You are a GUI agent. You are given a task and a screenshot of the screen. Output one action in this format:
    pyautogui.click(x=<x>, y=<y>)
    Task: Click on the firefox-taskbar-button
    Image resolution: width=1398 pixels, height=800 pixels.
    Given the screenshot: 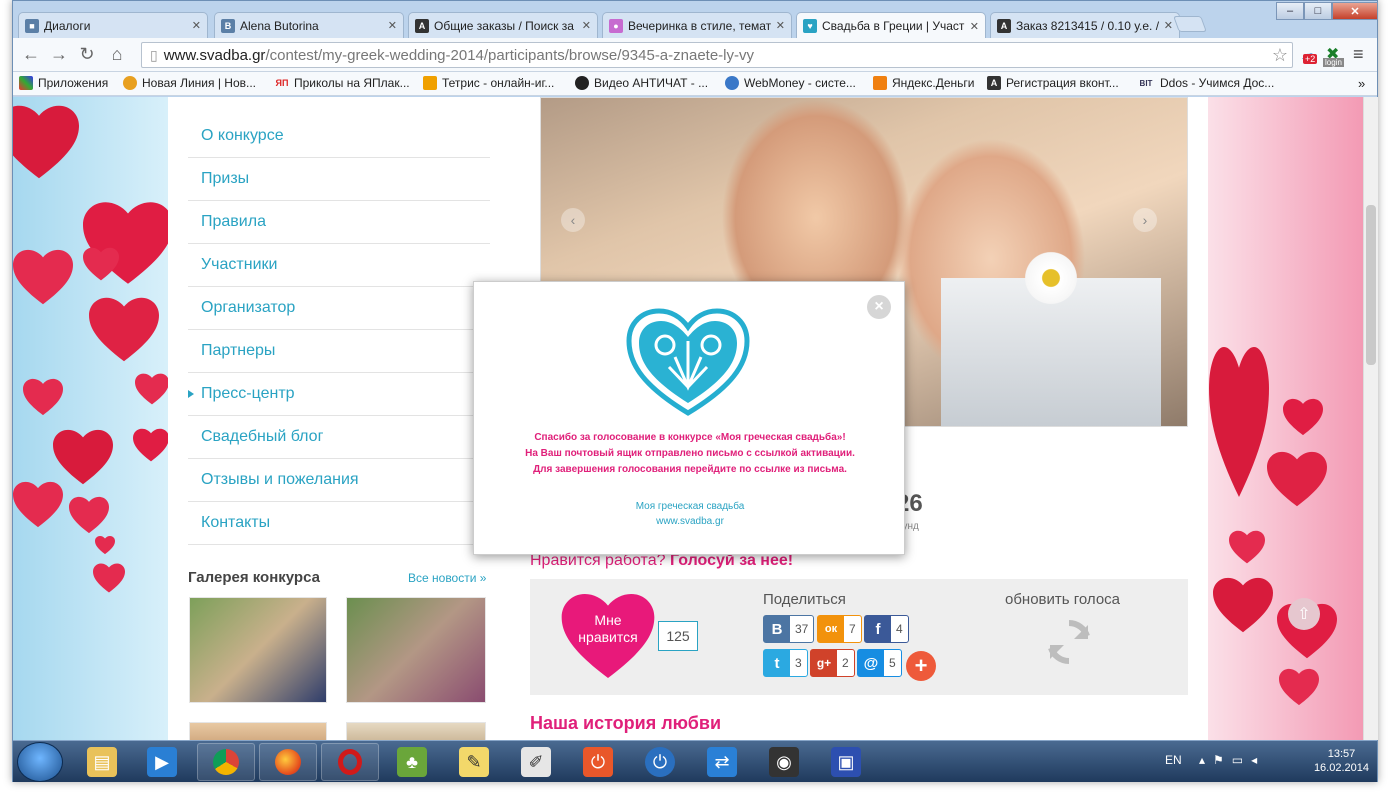 What is the action you would take?
    pyautogui.click(x=288, y=762)
    